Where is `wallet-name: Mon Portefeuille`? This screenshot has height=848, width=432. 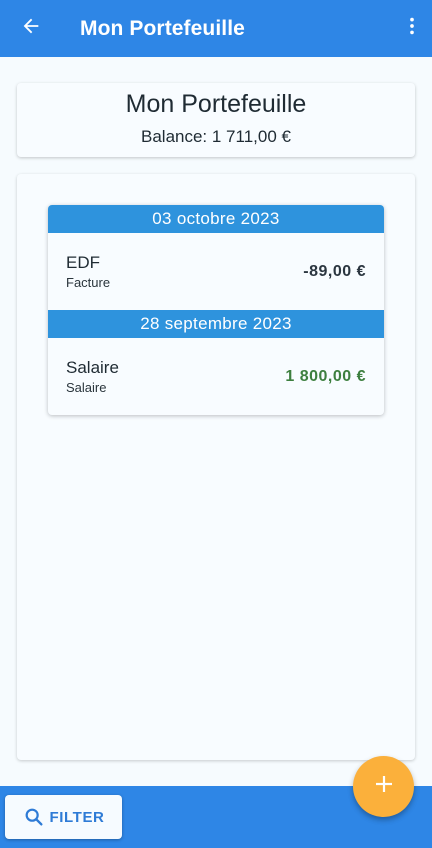
wallet-name: Mon Portefeuille is located at coordinates (216, 104).